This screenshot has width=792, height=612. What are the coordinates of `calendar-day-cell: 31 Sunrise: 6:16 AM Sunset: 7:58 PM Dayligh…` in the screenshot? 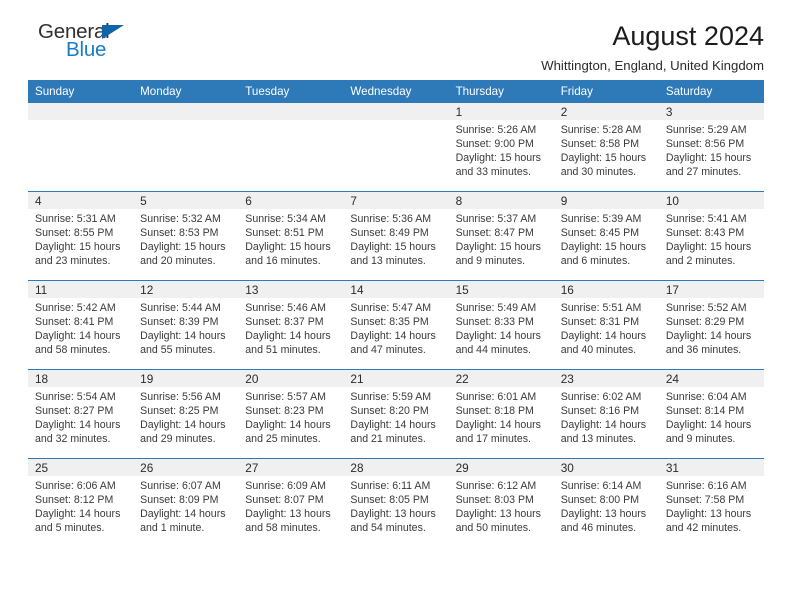 It's located at (711, 502).